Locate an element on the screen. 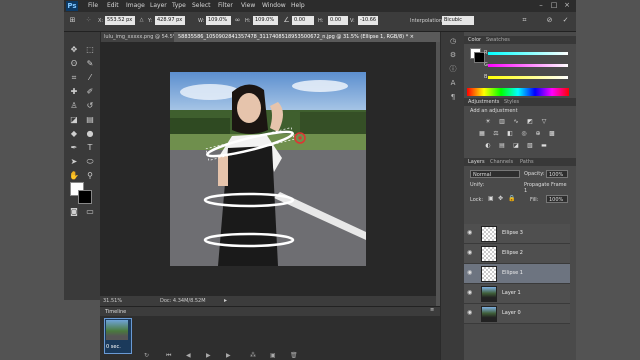  stamp-tool-icon: ♙ is located at coordinates (74, 106).